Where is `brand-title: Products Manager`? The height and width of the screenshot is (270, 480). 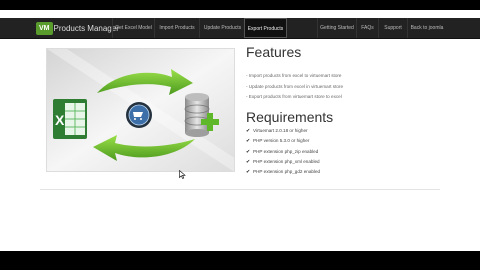 brand-title: Products Manager is located at coordinates (86, 28).